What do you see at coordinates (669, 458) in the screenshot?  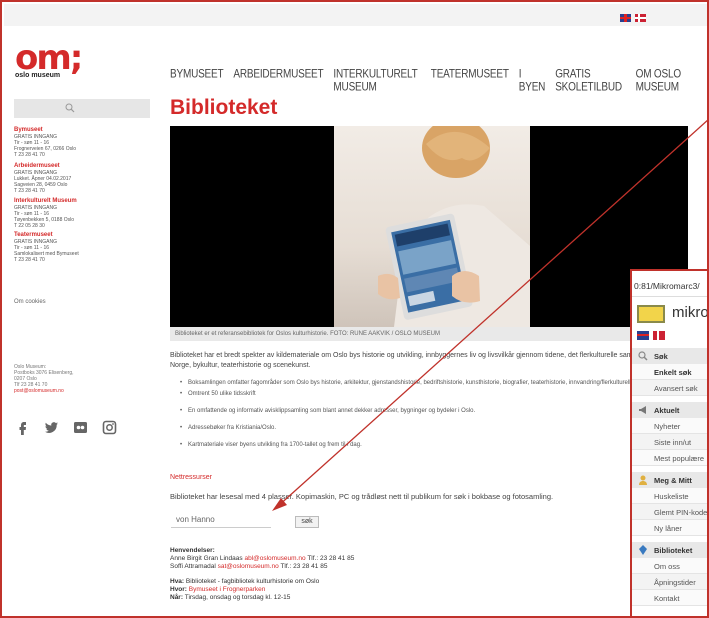 I see `menu-mest-populaere: Mest populære` at bounding box center [669, 458].